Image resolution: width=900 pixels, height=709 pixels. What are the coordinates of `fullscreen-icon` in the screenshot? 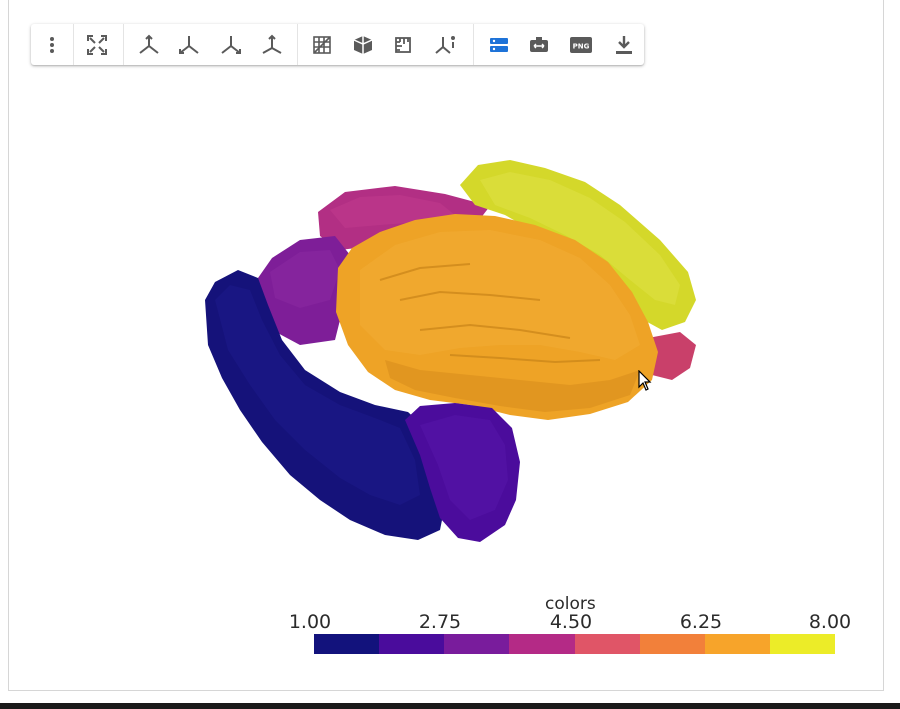 It's located at (97, 44).